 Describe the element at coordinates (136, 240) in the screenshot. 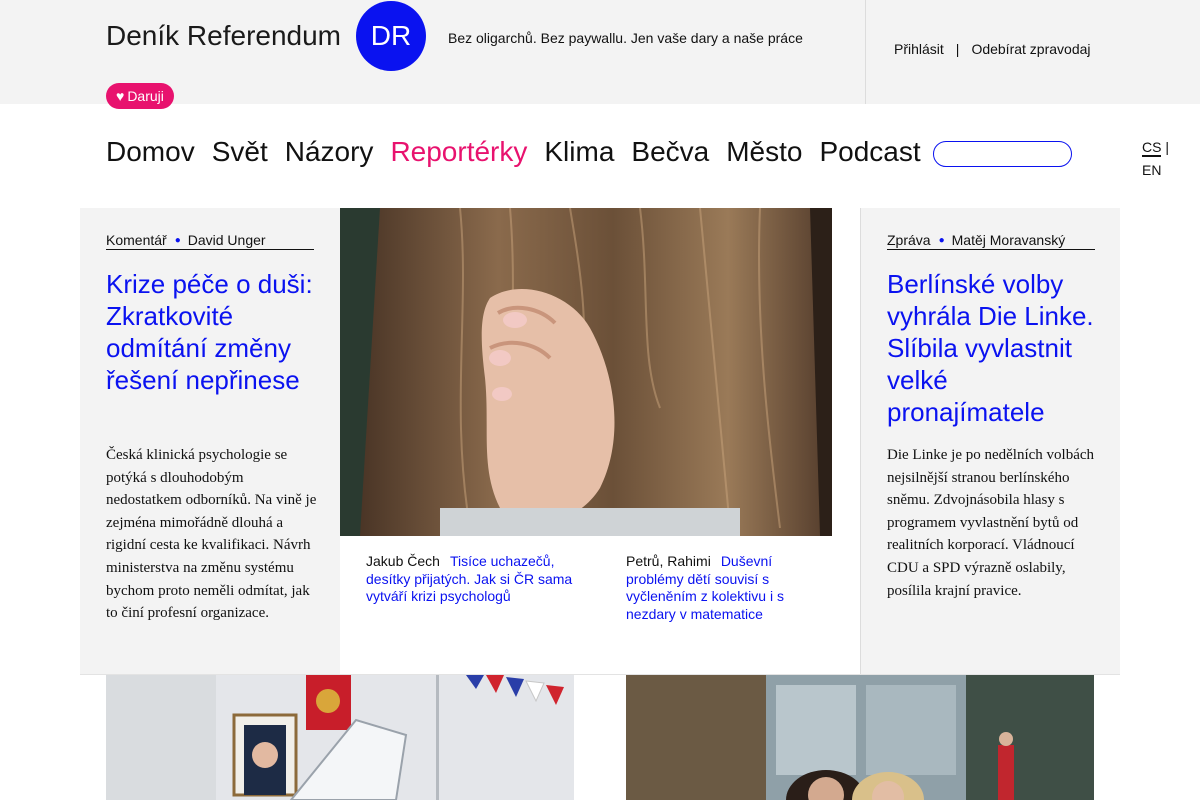

I see `article-category: Komentář` at that location.